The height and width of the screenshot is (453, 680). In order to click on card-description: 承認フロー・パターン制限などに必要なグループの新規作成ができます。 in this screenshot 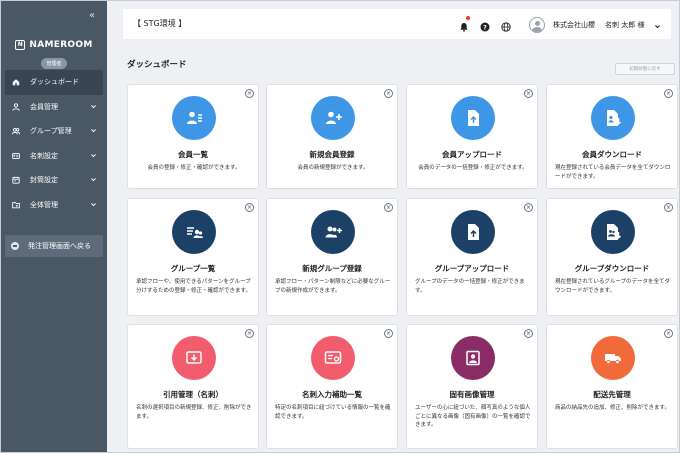, I will do `click(333, 286)`.